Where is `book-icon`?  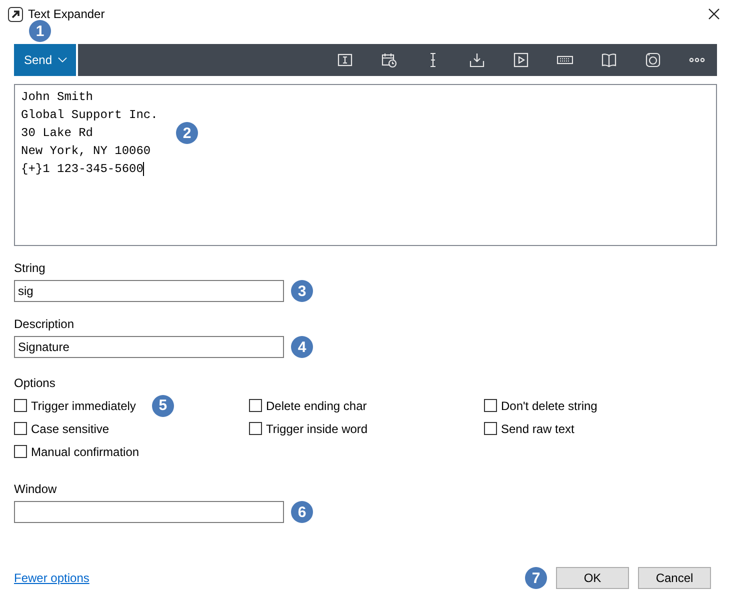 book-icon is located at coordinates (609, 60).